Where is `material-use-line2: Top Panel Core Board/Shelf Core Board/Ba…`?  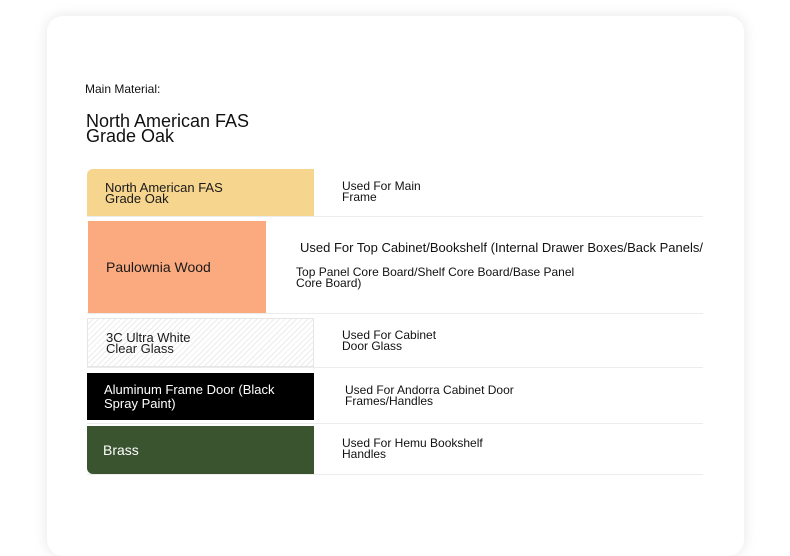 material-use-line2: Top Panel Core Board/Shelf Core Board/Ba… is located at coordinates (435, 277).